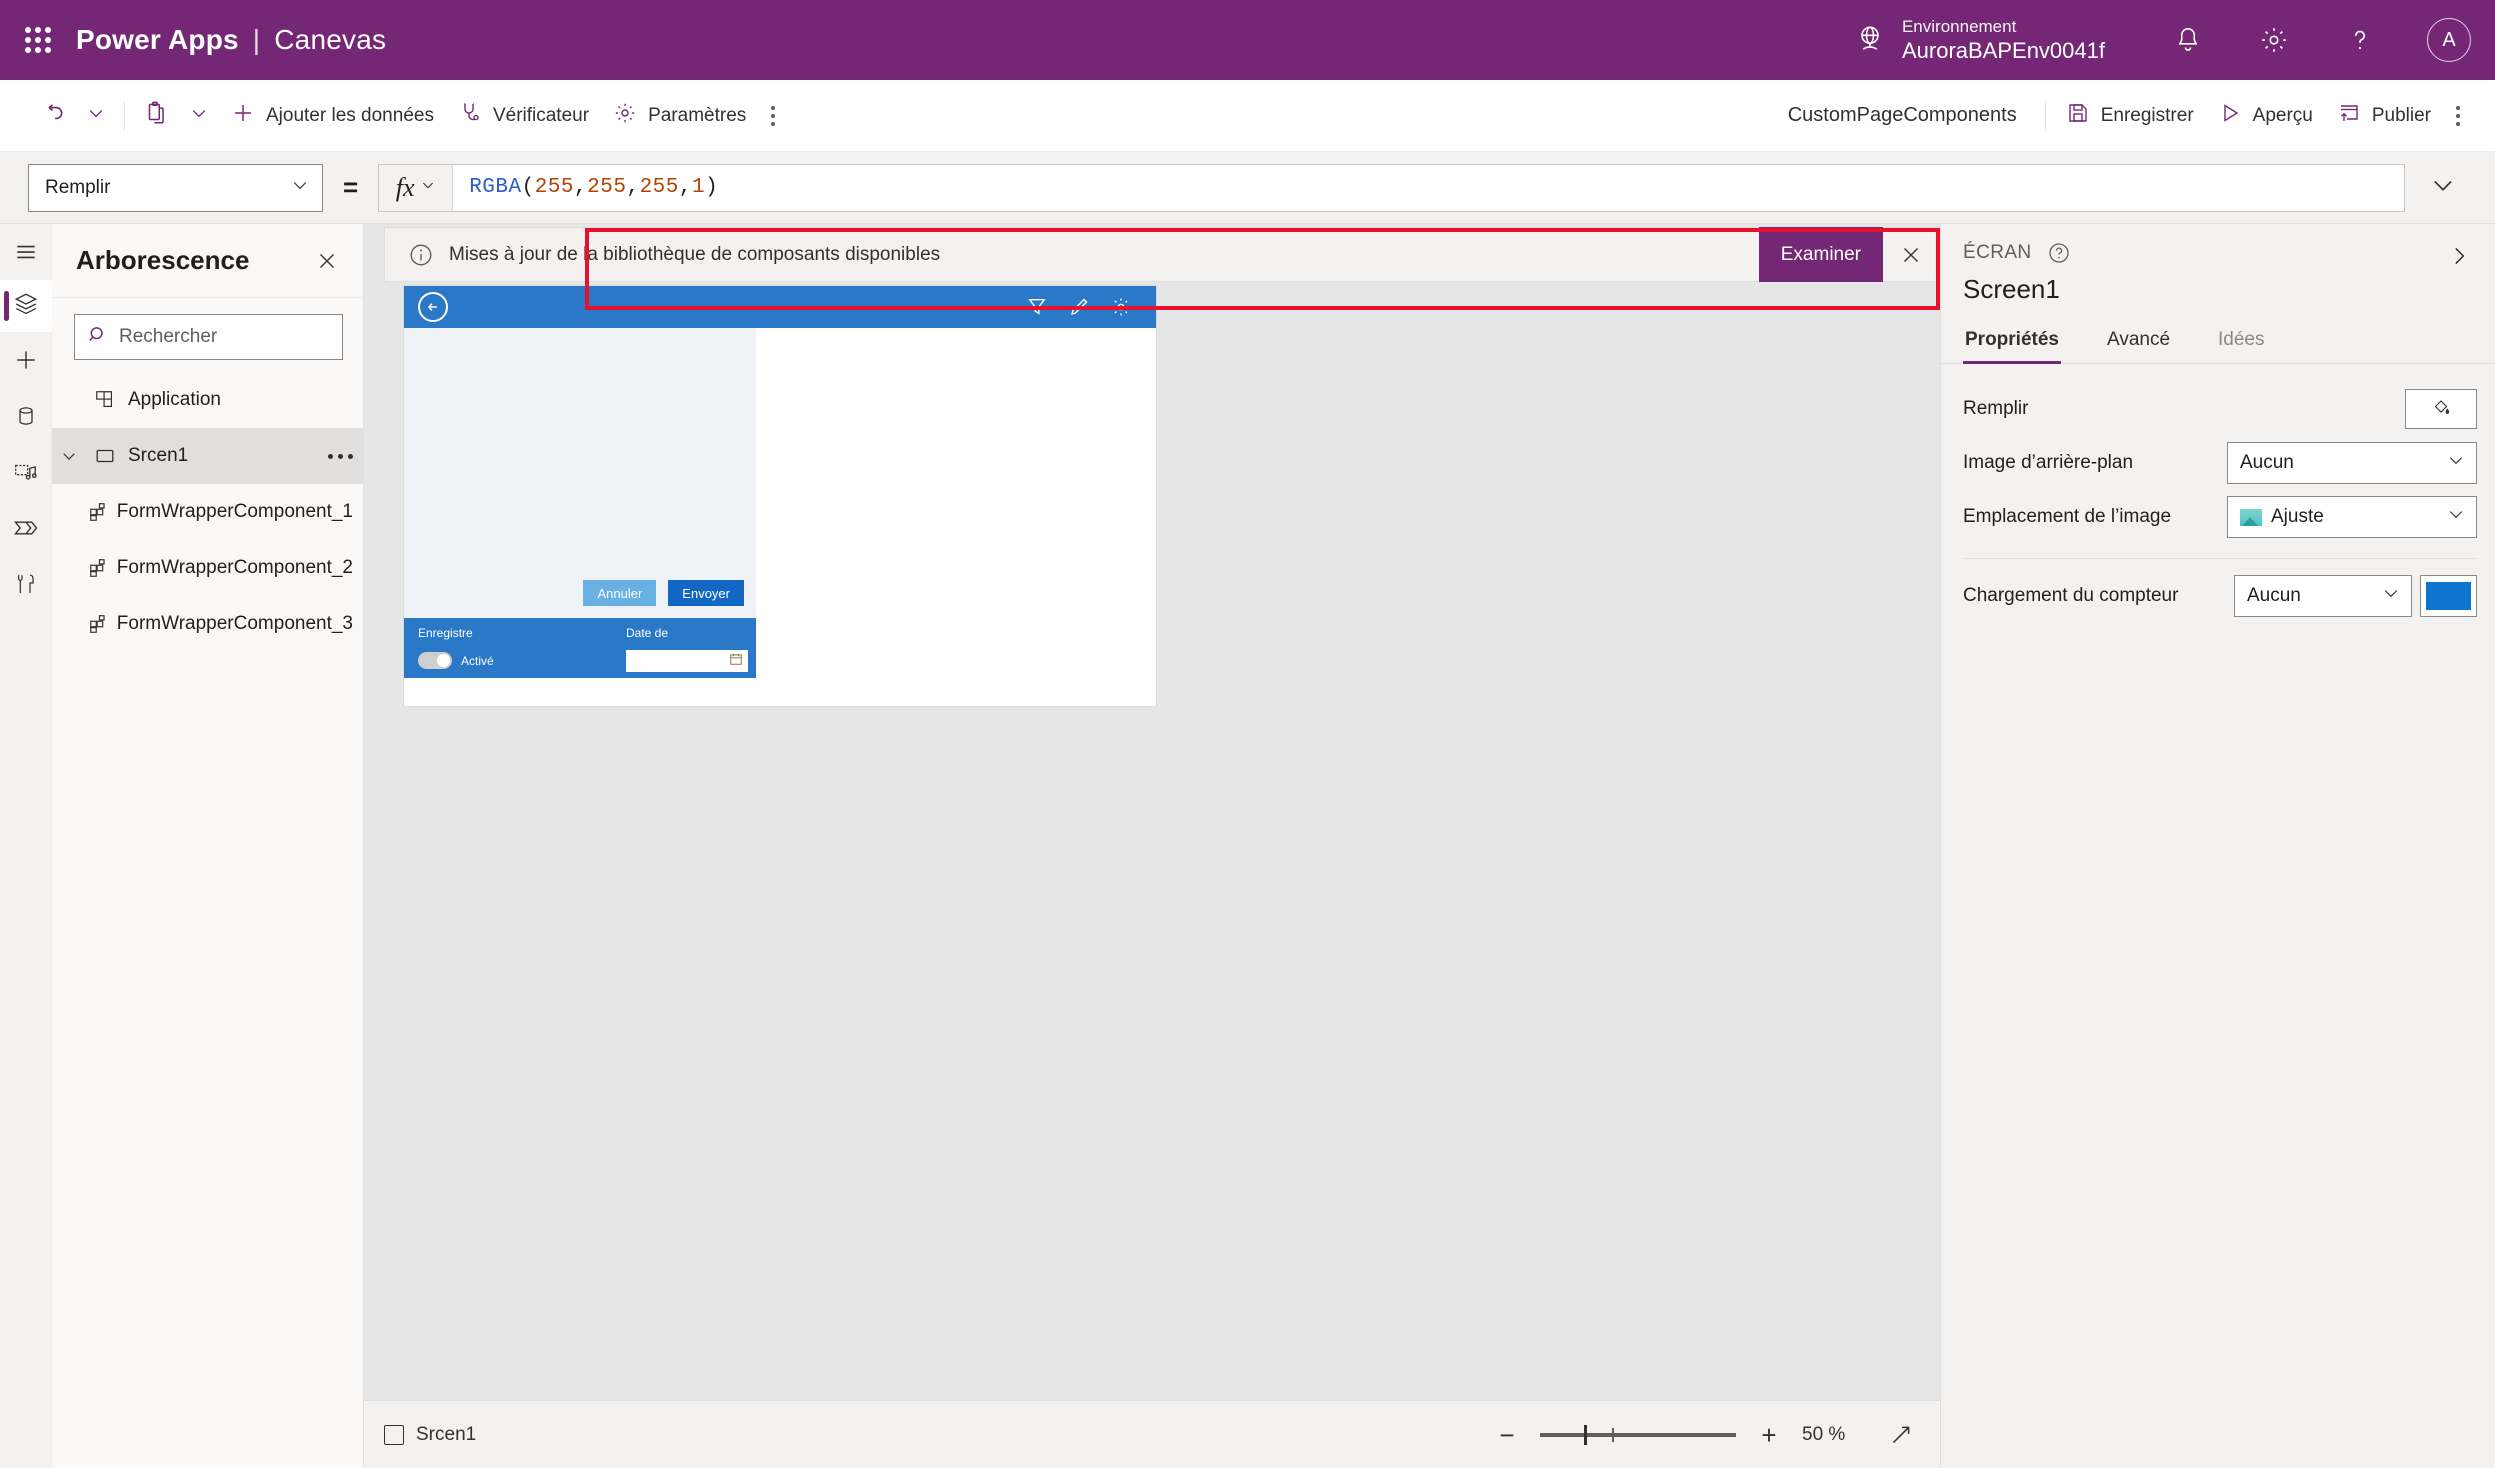  Describe the element at coordinates (26, 418) in the screenshot. I see `sidebar-item-data` at that location.